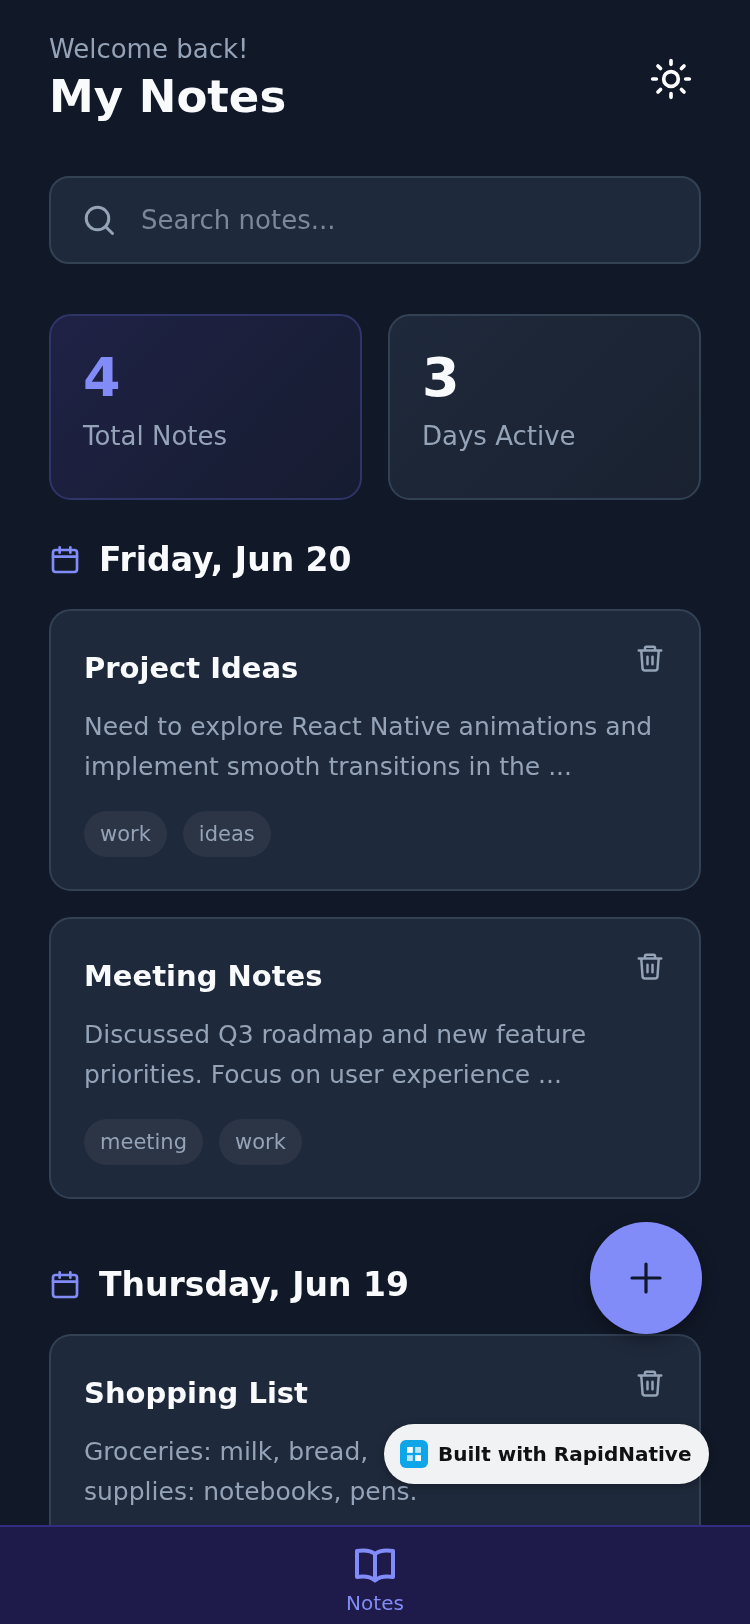 The image size is (750, 1624). Describe the element at coordinates (375, 1575) in the screenshot. I see `notes-tab: Notes` at that location.